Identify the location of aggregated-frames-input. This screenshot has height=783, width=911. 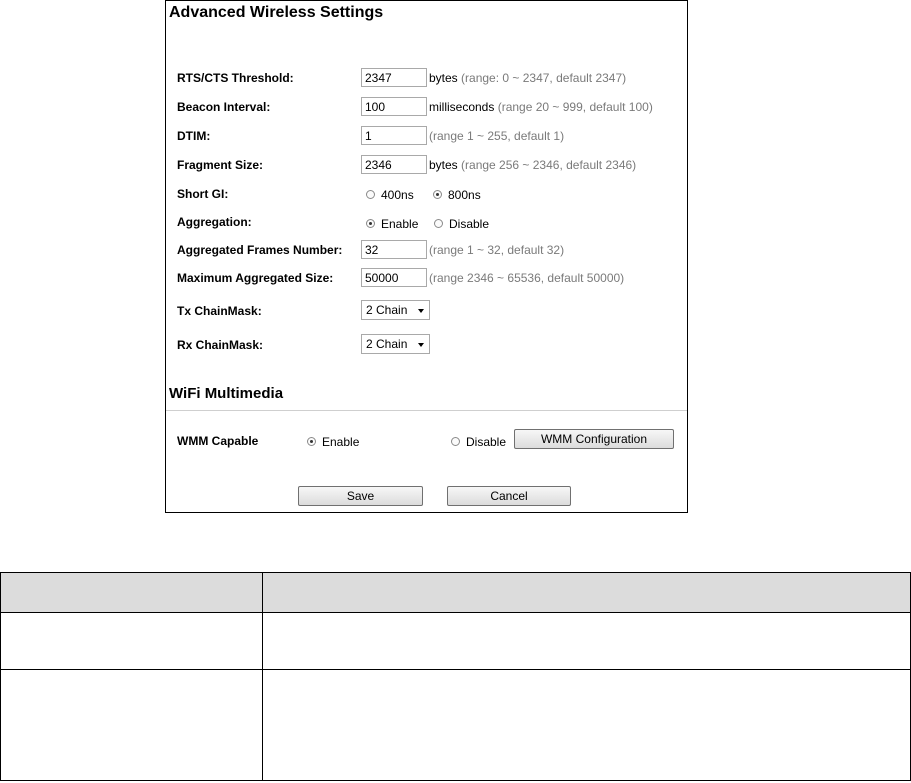
(394, 249).